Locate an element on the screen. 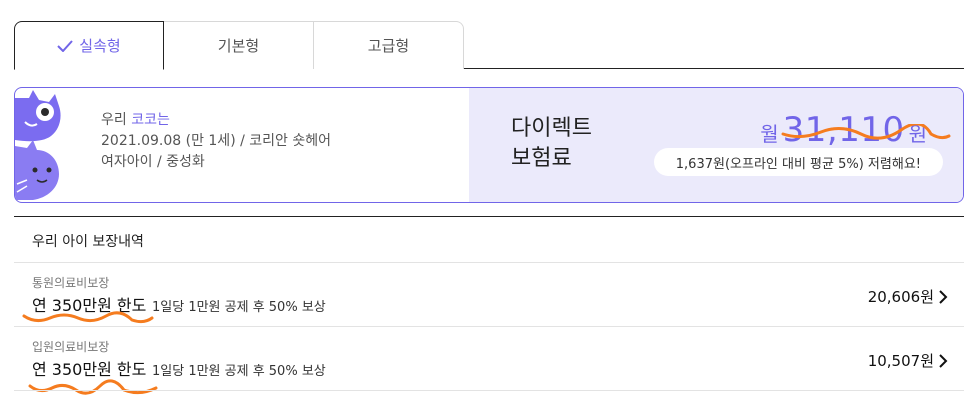 This screenshot has height=418, width=972. tab-label: 실속형 is located at coordinates (100, 46).